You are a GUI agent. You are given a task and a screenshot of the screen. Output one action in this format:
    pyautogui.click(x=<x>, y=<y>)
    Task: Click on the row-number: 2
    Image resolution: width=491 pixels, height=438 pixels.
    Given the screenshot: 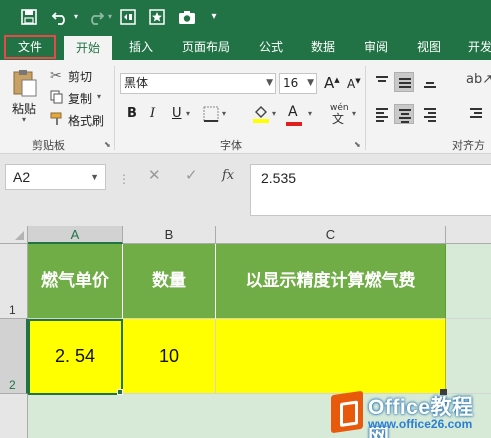 What is the action you would take?
    pyautogui.click(x=12, y=385)
    